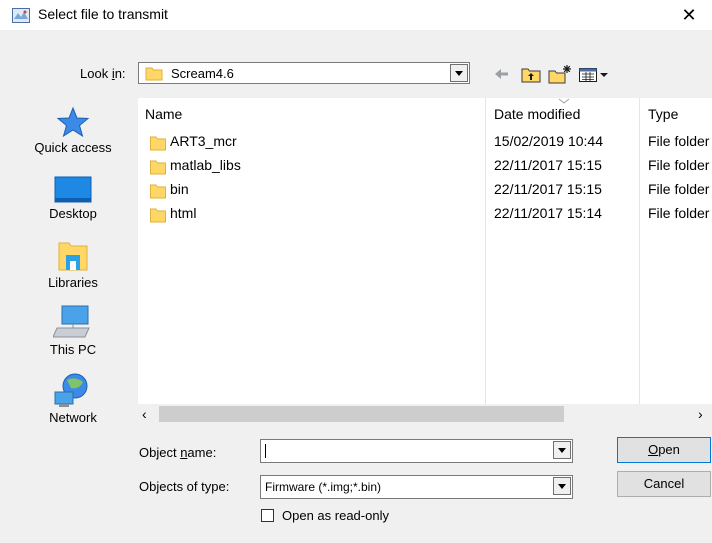  I want to click on place-this-pc: This PC, so click(73, 330).